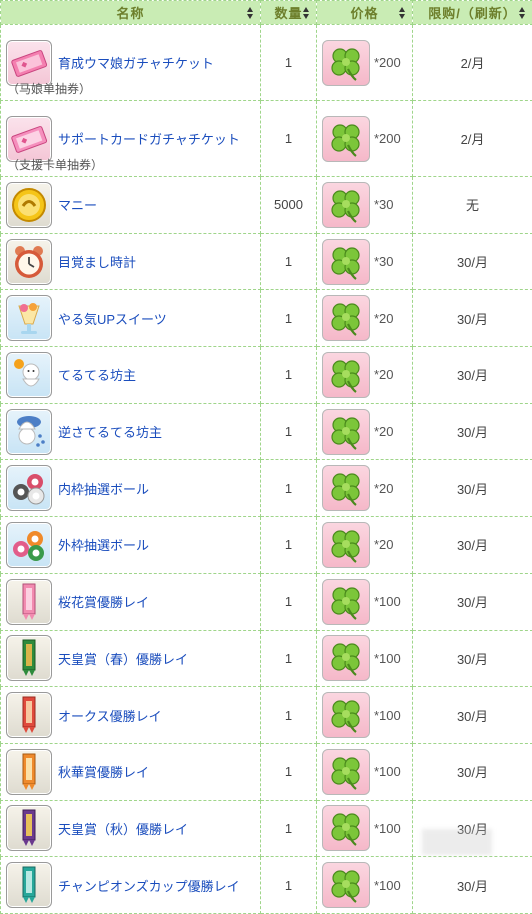  I want to click on item-name-cell: 天皇賞（春）優勝レイ, so click(131, 658).